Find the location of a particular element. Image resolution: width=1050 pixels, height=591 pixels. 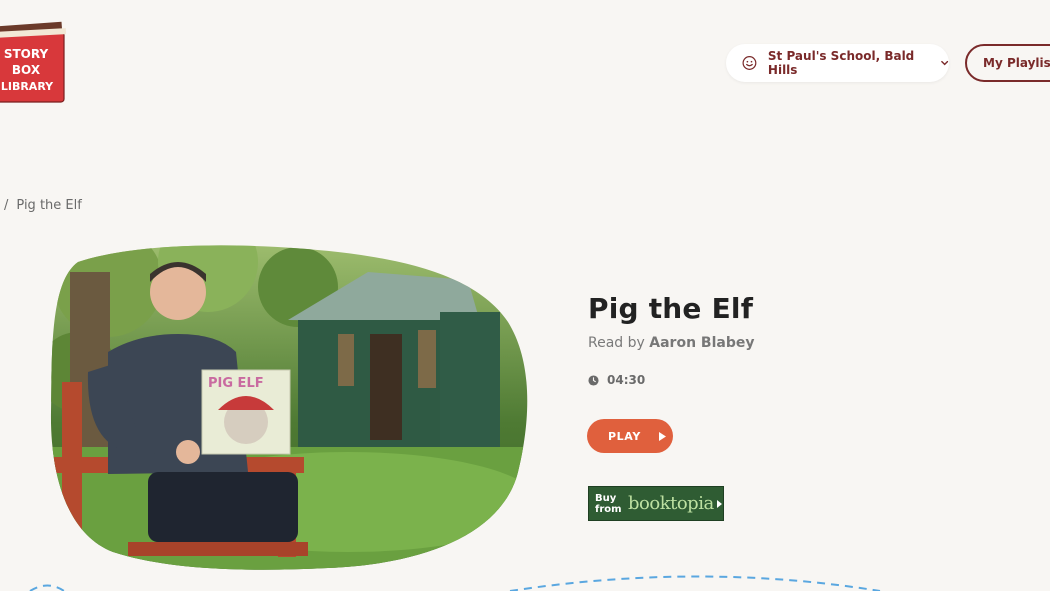

read-by-prefix: Read by is located at coordinates (616, 343).